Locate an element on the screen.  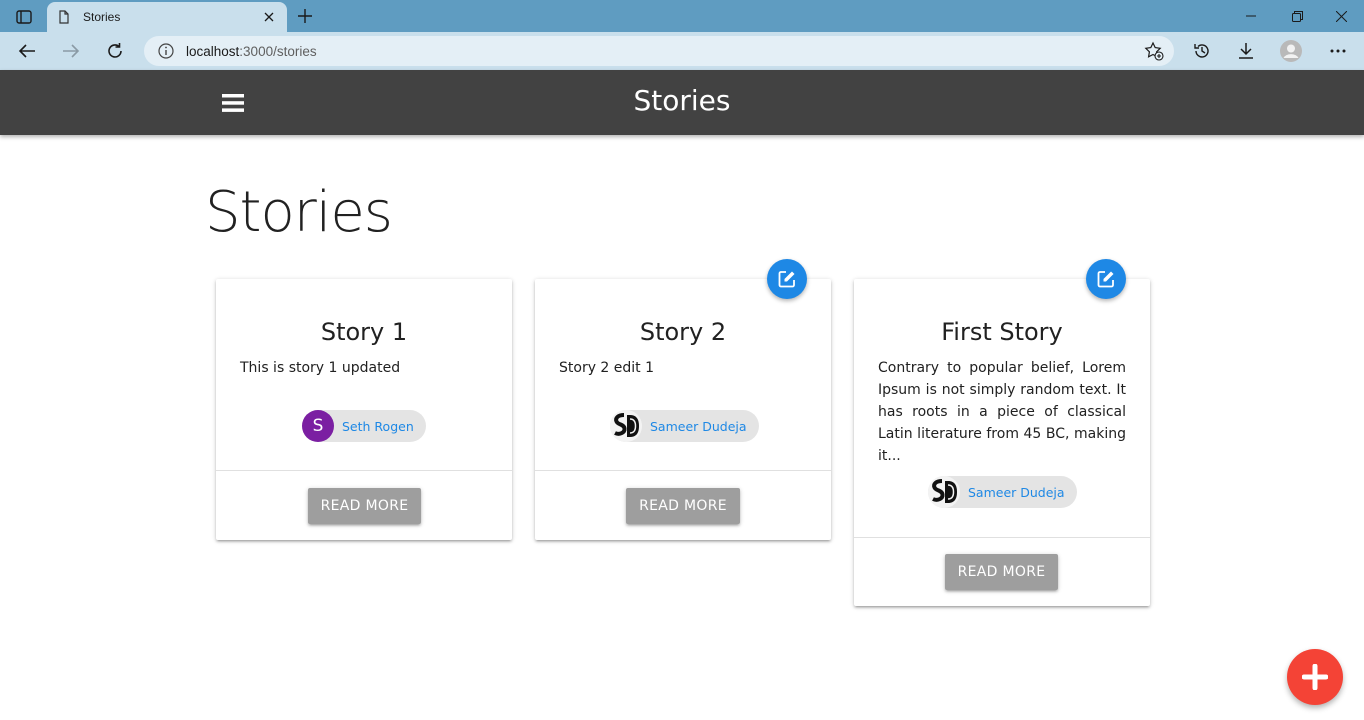
download-icon is located at coordinates (1246, 51).